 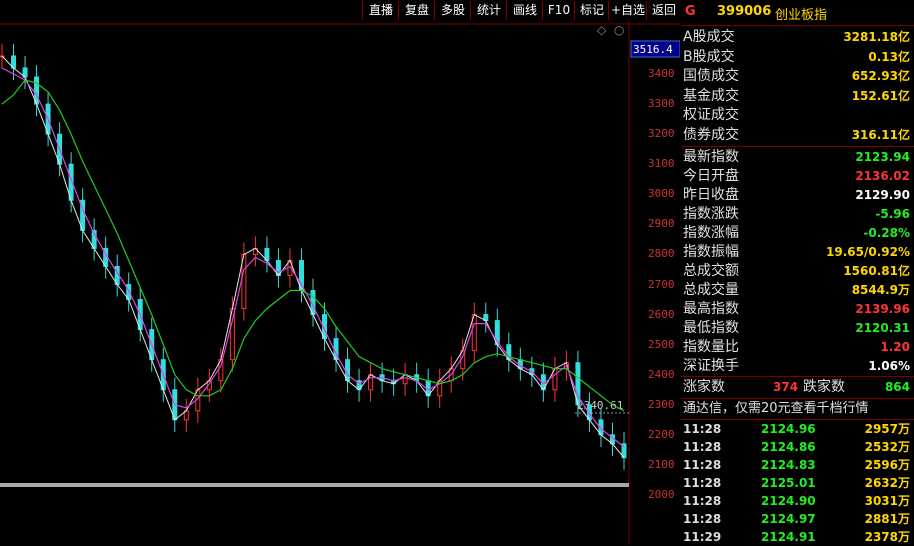 I want to click on price-axis-label: 2200, so click(x=661, y=434).